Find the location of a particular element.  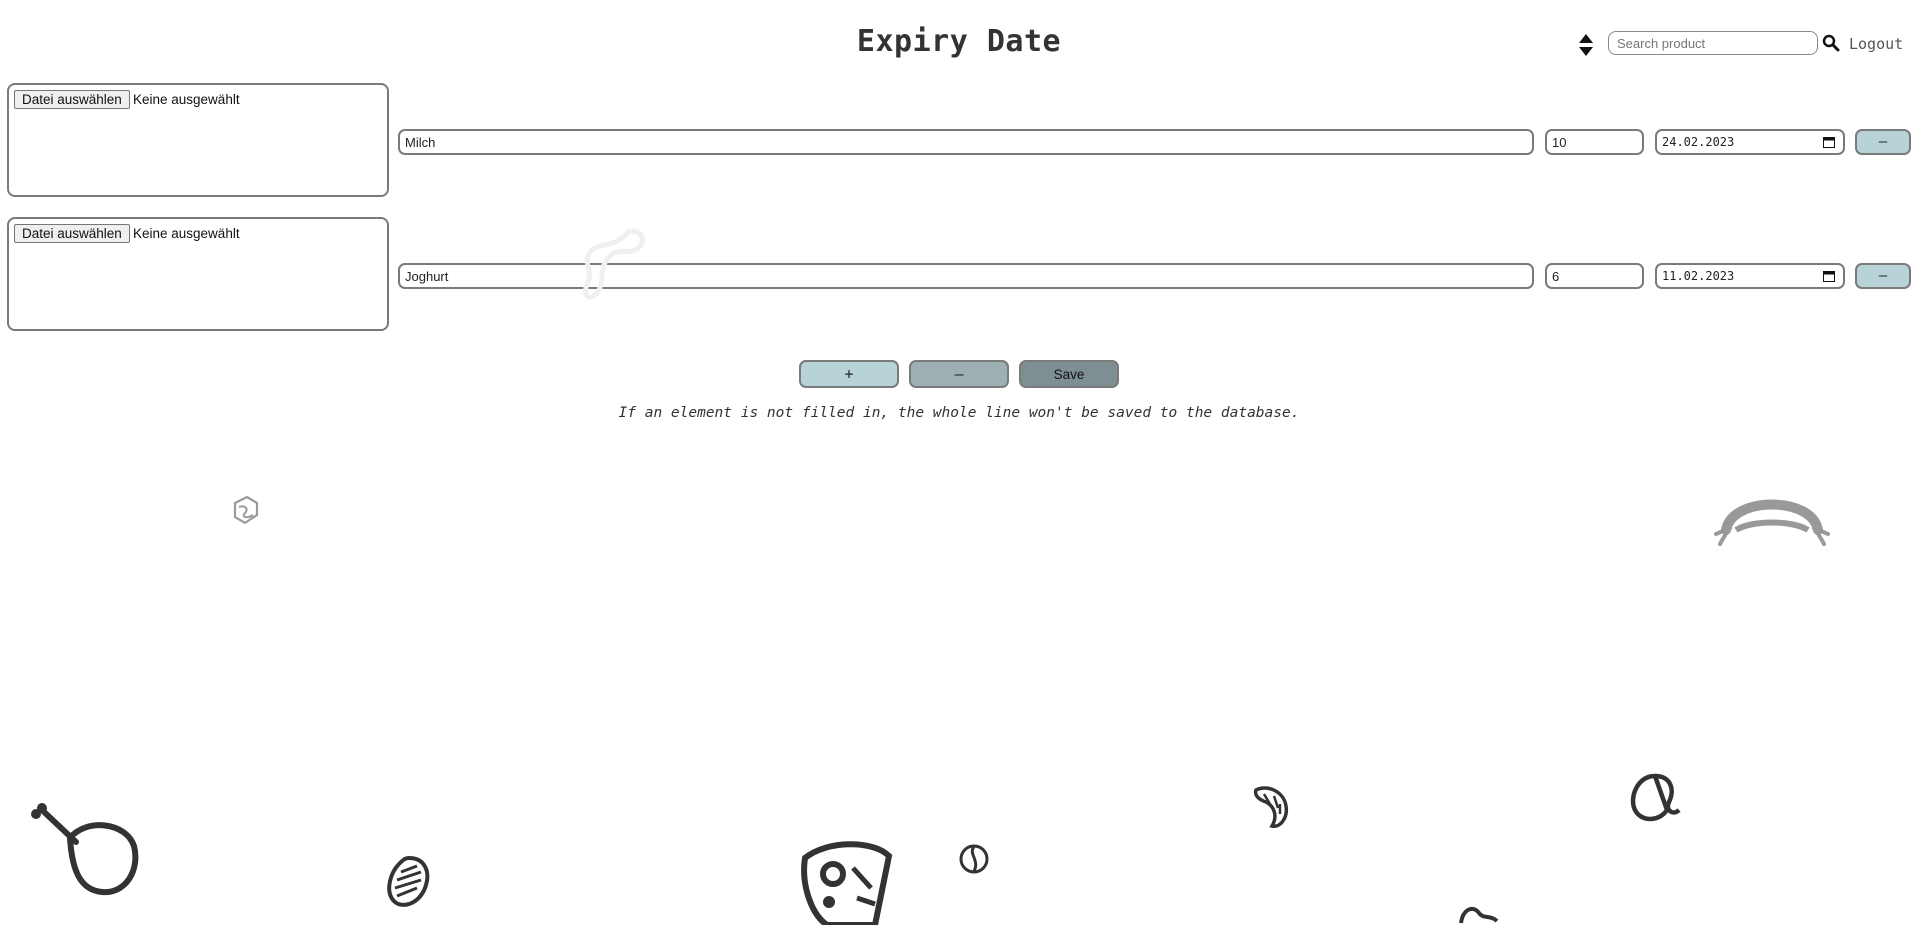

ham-icon is located at coordinates (1479, 915).